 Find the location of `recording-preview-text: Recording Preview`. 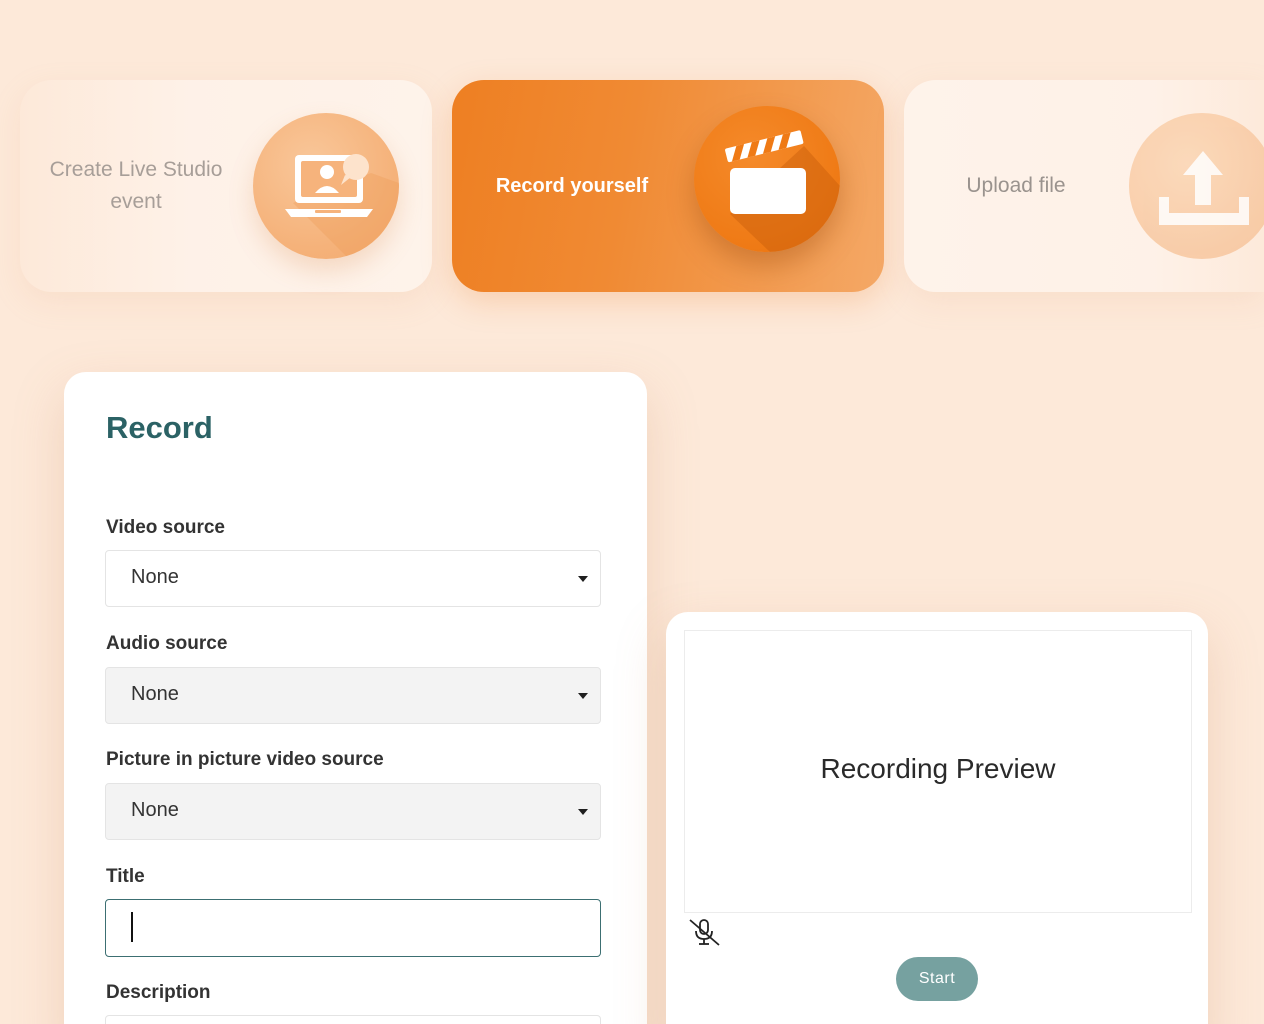

recording-preview-text: Recording Preview is located at coordinates (938, 768).